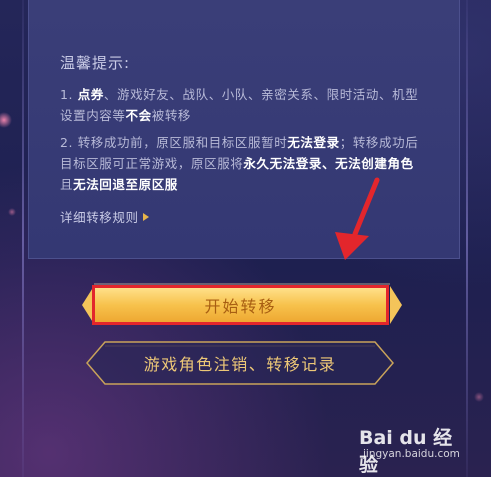  Describe the element at coordinates (67, 184) in the screenshot. I see `notice-item-2-text: 且` at that location.